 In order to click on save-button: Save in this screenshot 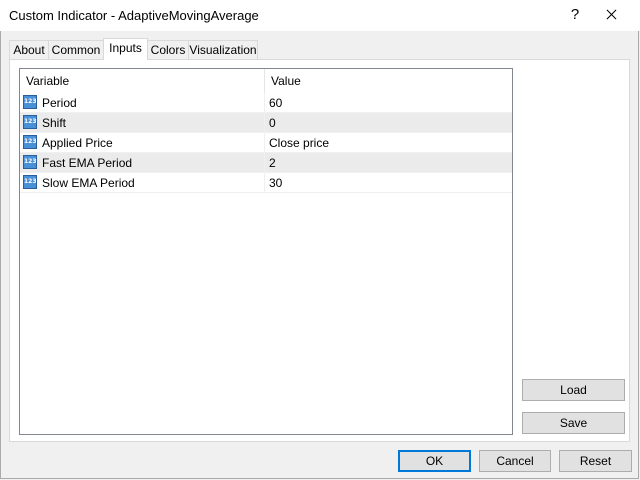, I will do `click(573, 423)`.